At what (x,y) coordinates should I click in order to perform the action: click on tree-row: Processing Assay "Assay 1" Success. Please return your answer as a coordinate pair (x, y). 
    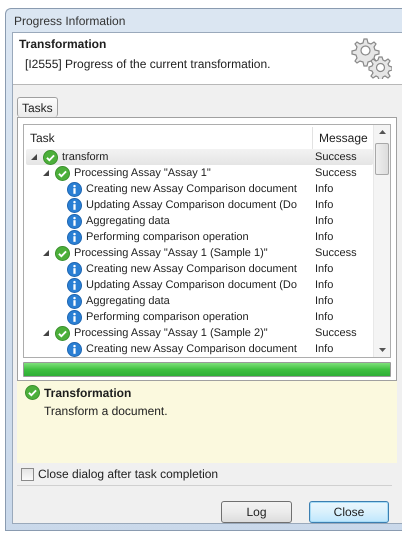
    Looking at the image, I should click on (199, 173).